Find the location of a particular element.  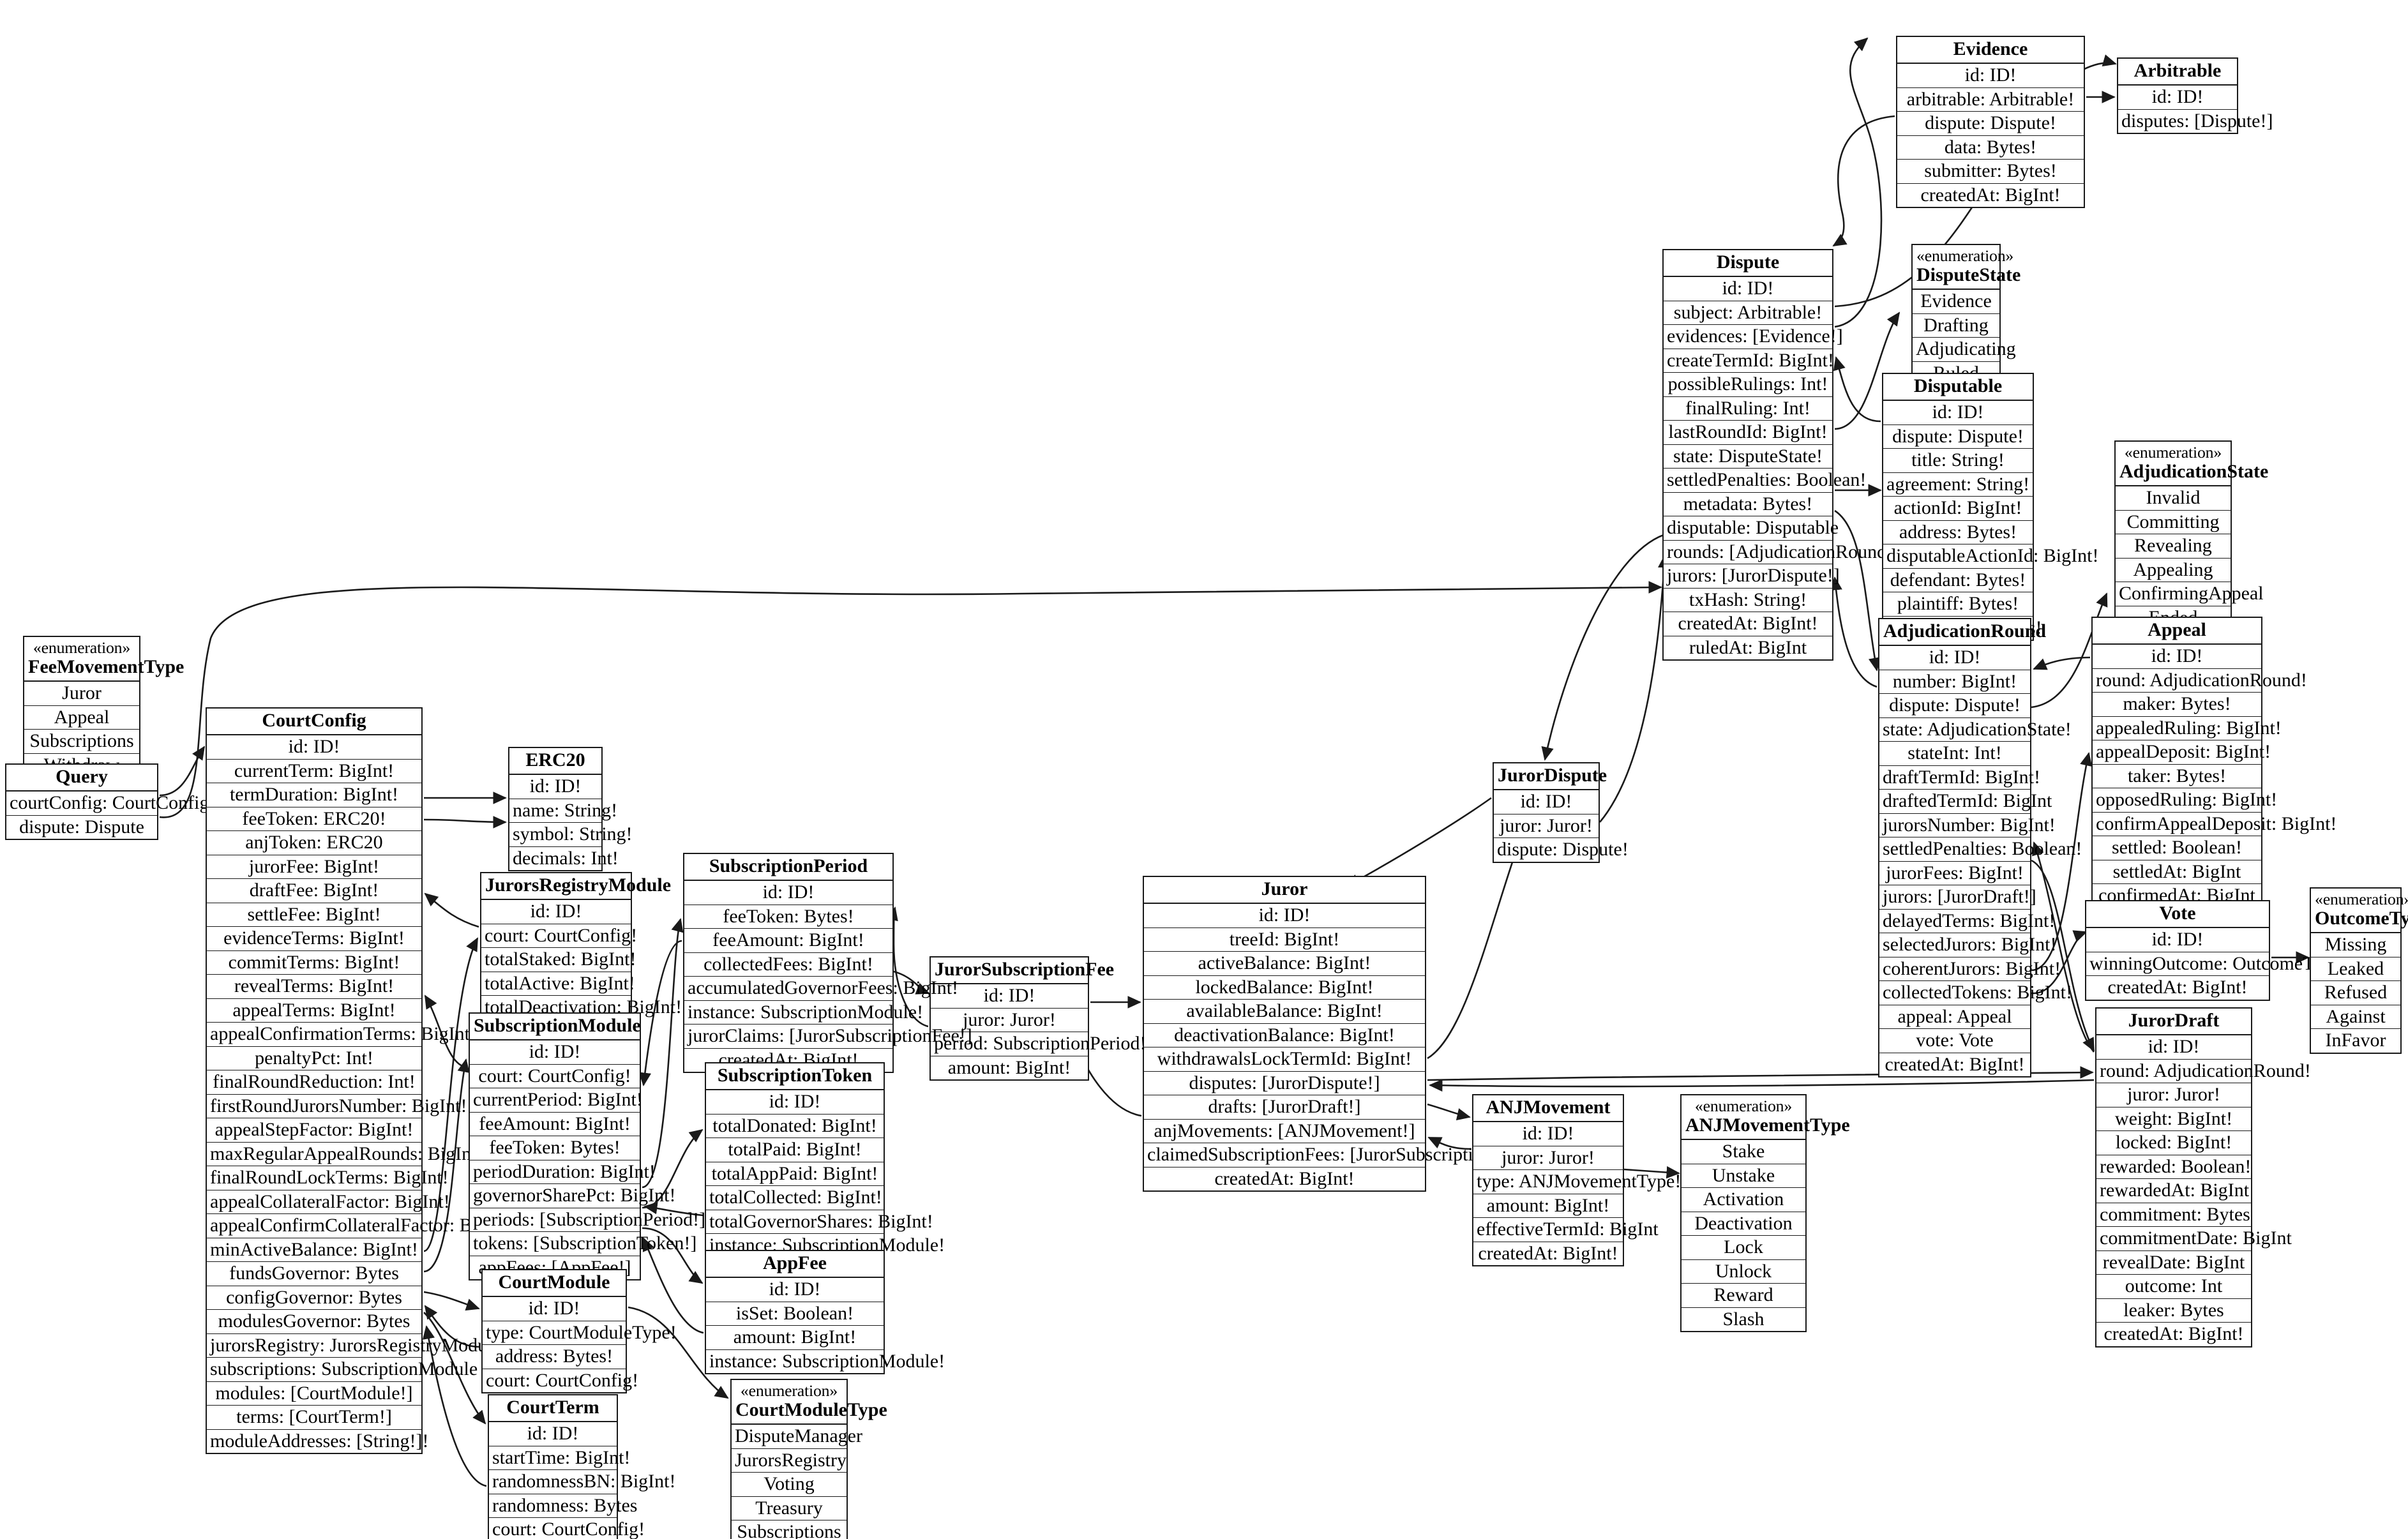

uml-class-header-disputestate: «enumeration» DisputeState is located at coordinates (1966, 267).